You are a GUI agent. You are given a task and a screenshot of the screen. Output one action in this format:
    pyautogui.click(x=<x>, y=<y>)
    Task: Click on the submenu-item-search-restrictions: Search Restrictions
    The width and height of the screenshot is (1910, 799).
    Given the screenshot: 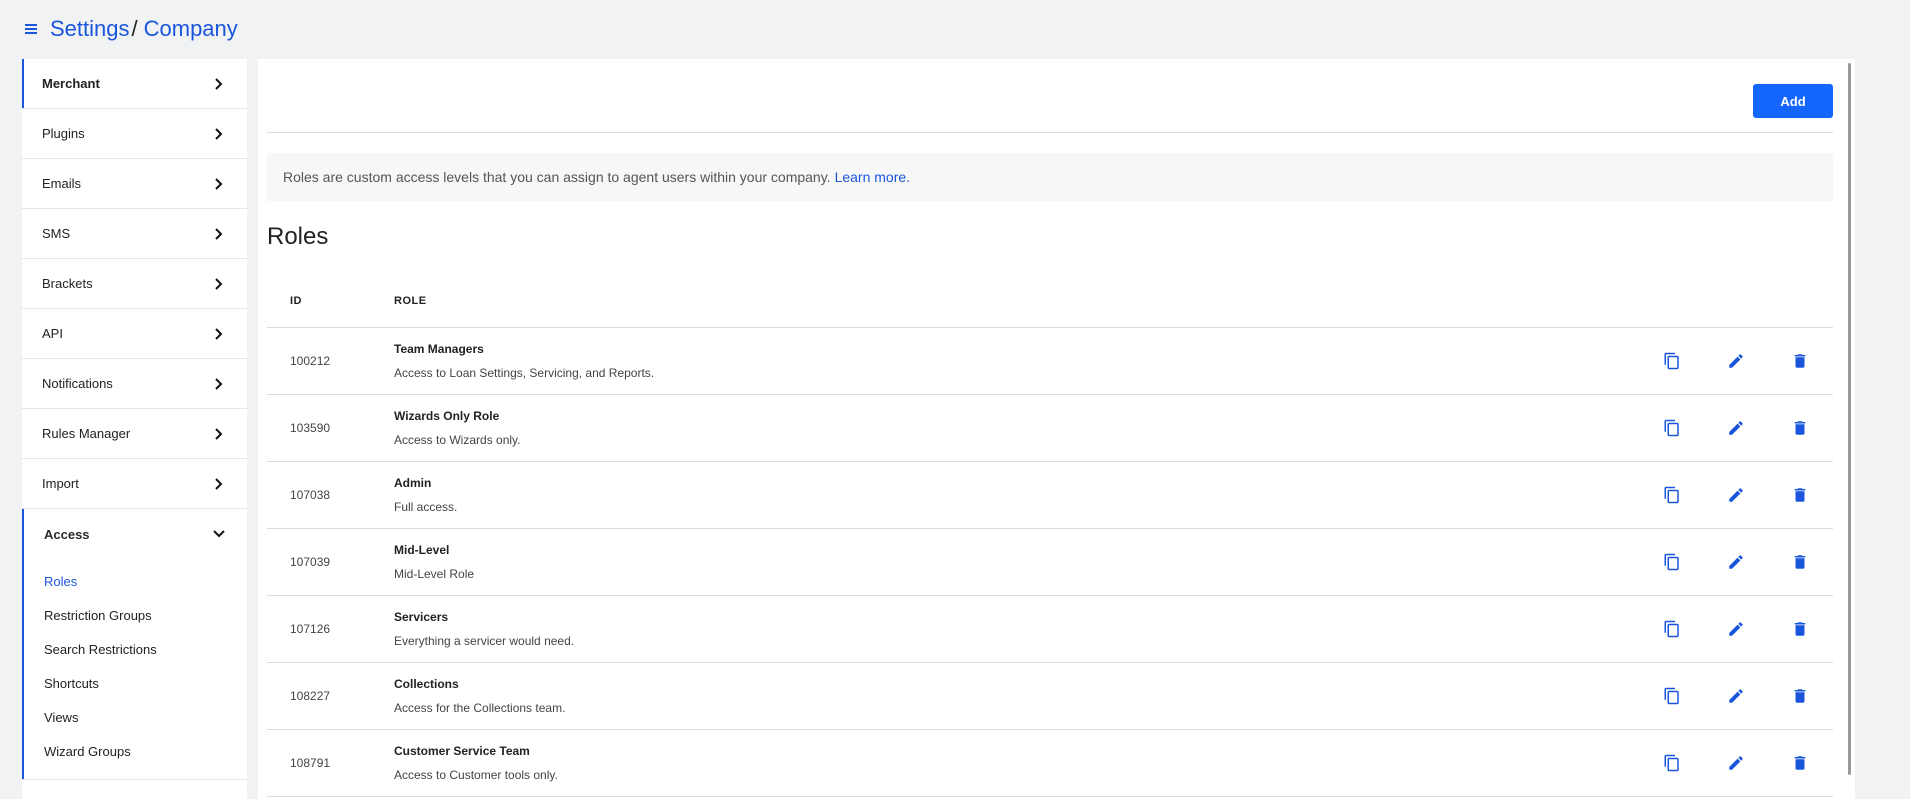 What is the action you would take?
    pyautogui.click(x=134, y=650)
    